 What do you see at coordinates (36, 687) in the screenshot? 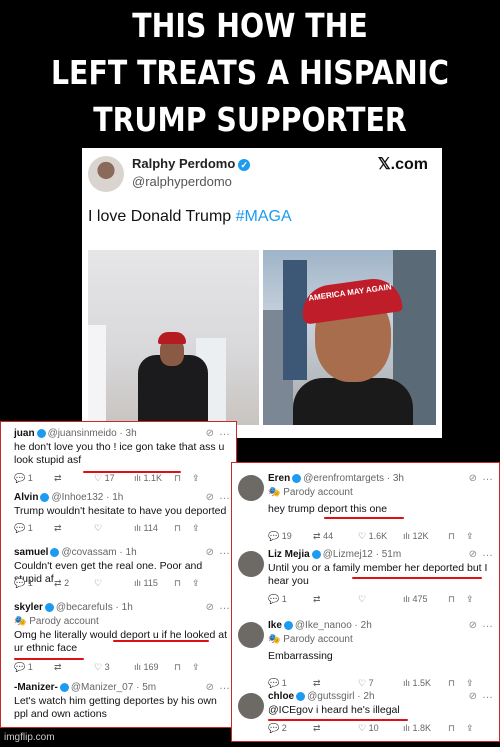
I see `reply-author: -Manizer-` at bounding box center [36, 687].